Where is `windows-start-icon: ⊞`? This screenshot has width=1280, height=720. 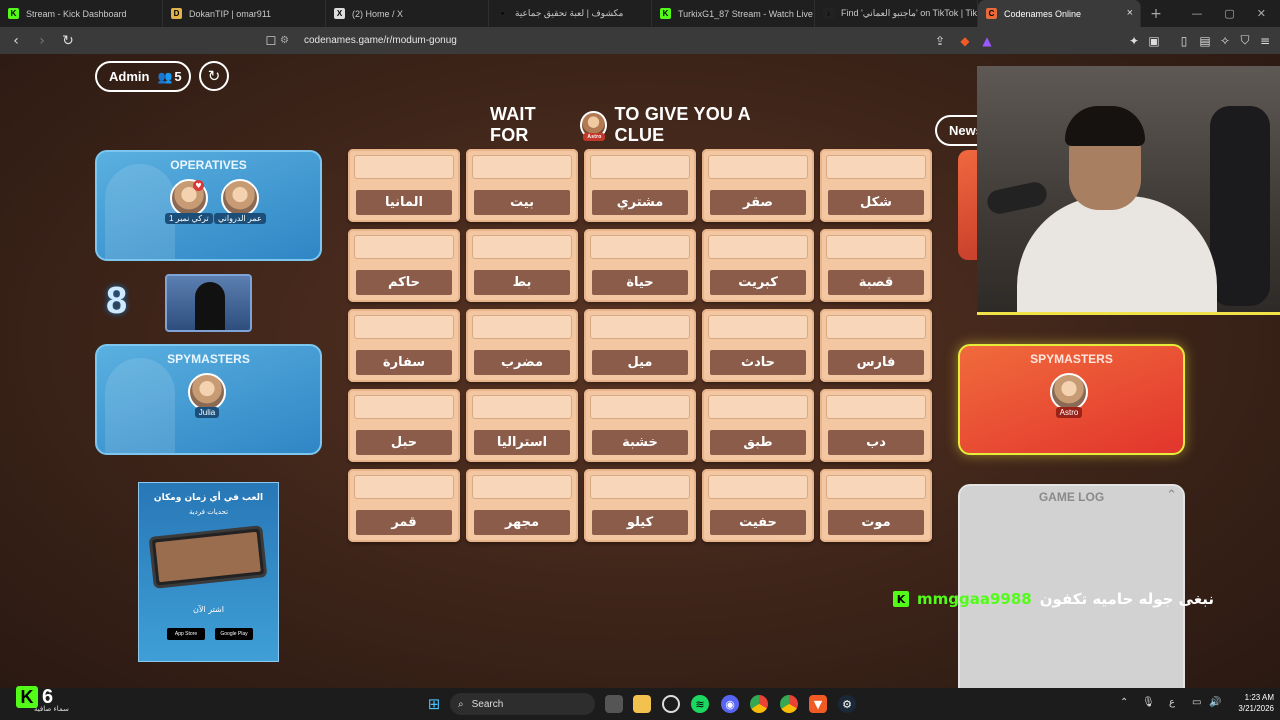
windows-start-icon: ⊞ is located at coordinates (434, 704).